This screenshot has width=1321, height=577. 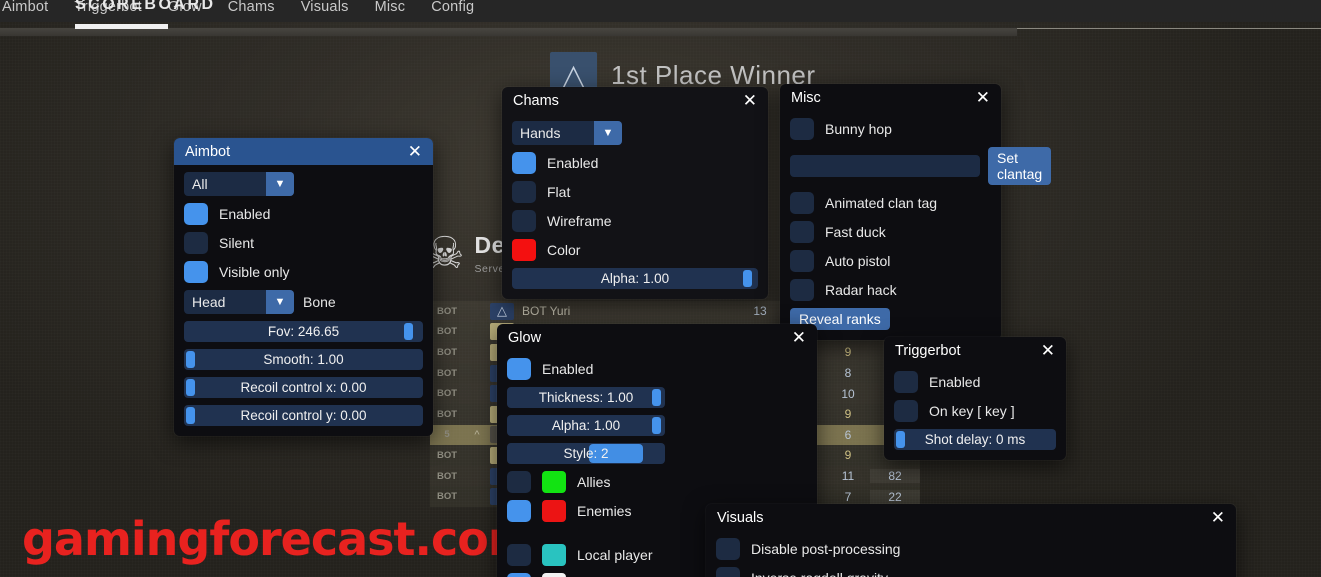 I want to click on chams-wireframe-checkbox, so click(x=524, y=221).